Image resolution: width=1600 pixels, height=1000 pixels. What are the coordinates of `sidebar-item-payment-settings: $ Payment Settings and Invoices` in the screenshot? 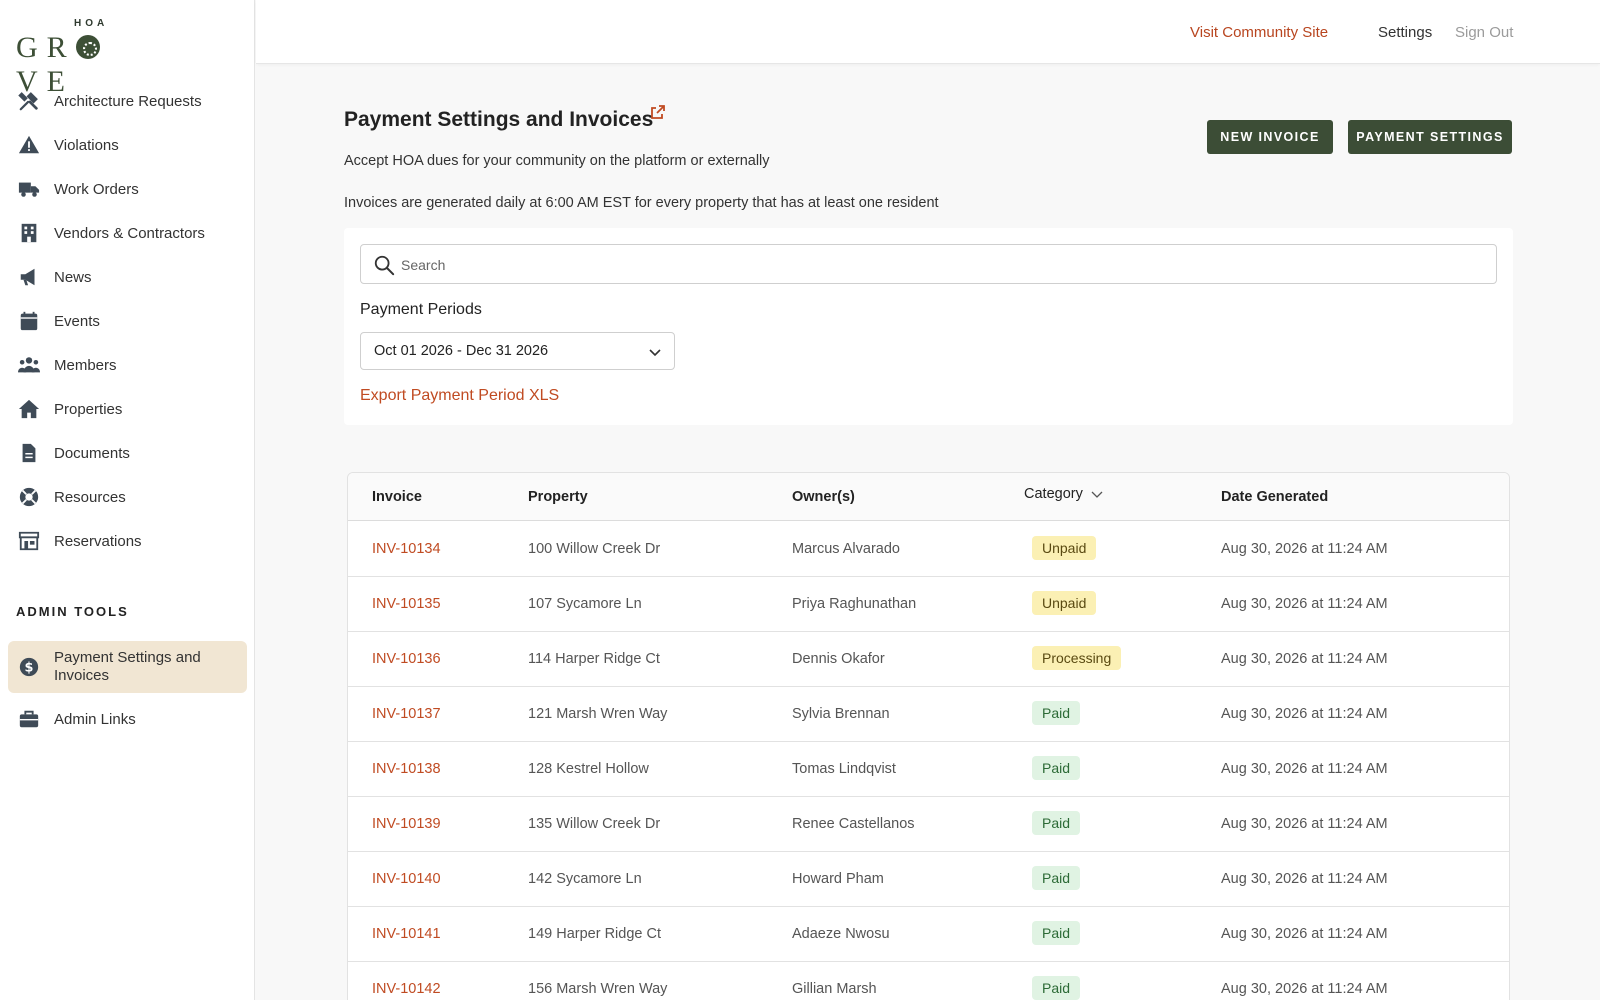 It's located at (127, 667).